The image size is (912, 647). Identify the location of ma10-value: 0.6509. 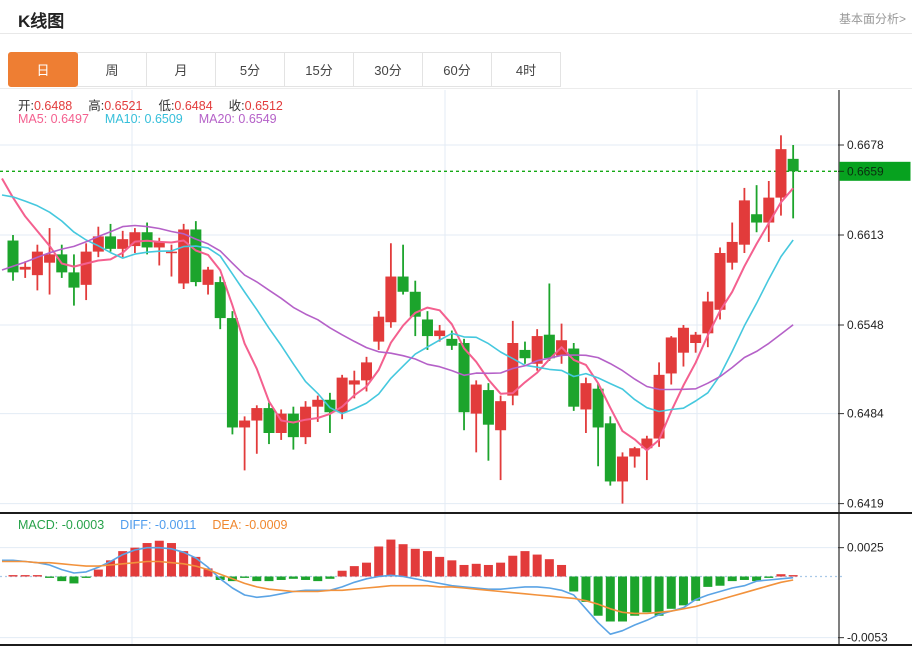
(163, 119).